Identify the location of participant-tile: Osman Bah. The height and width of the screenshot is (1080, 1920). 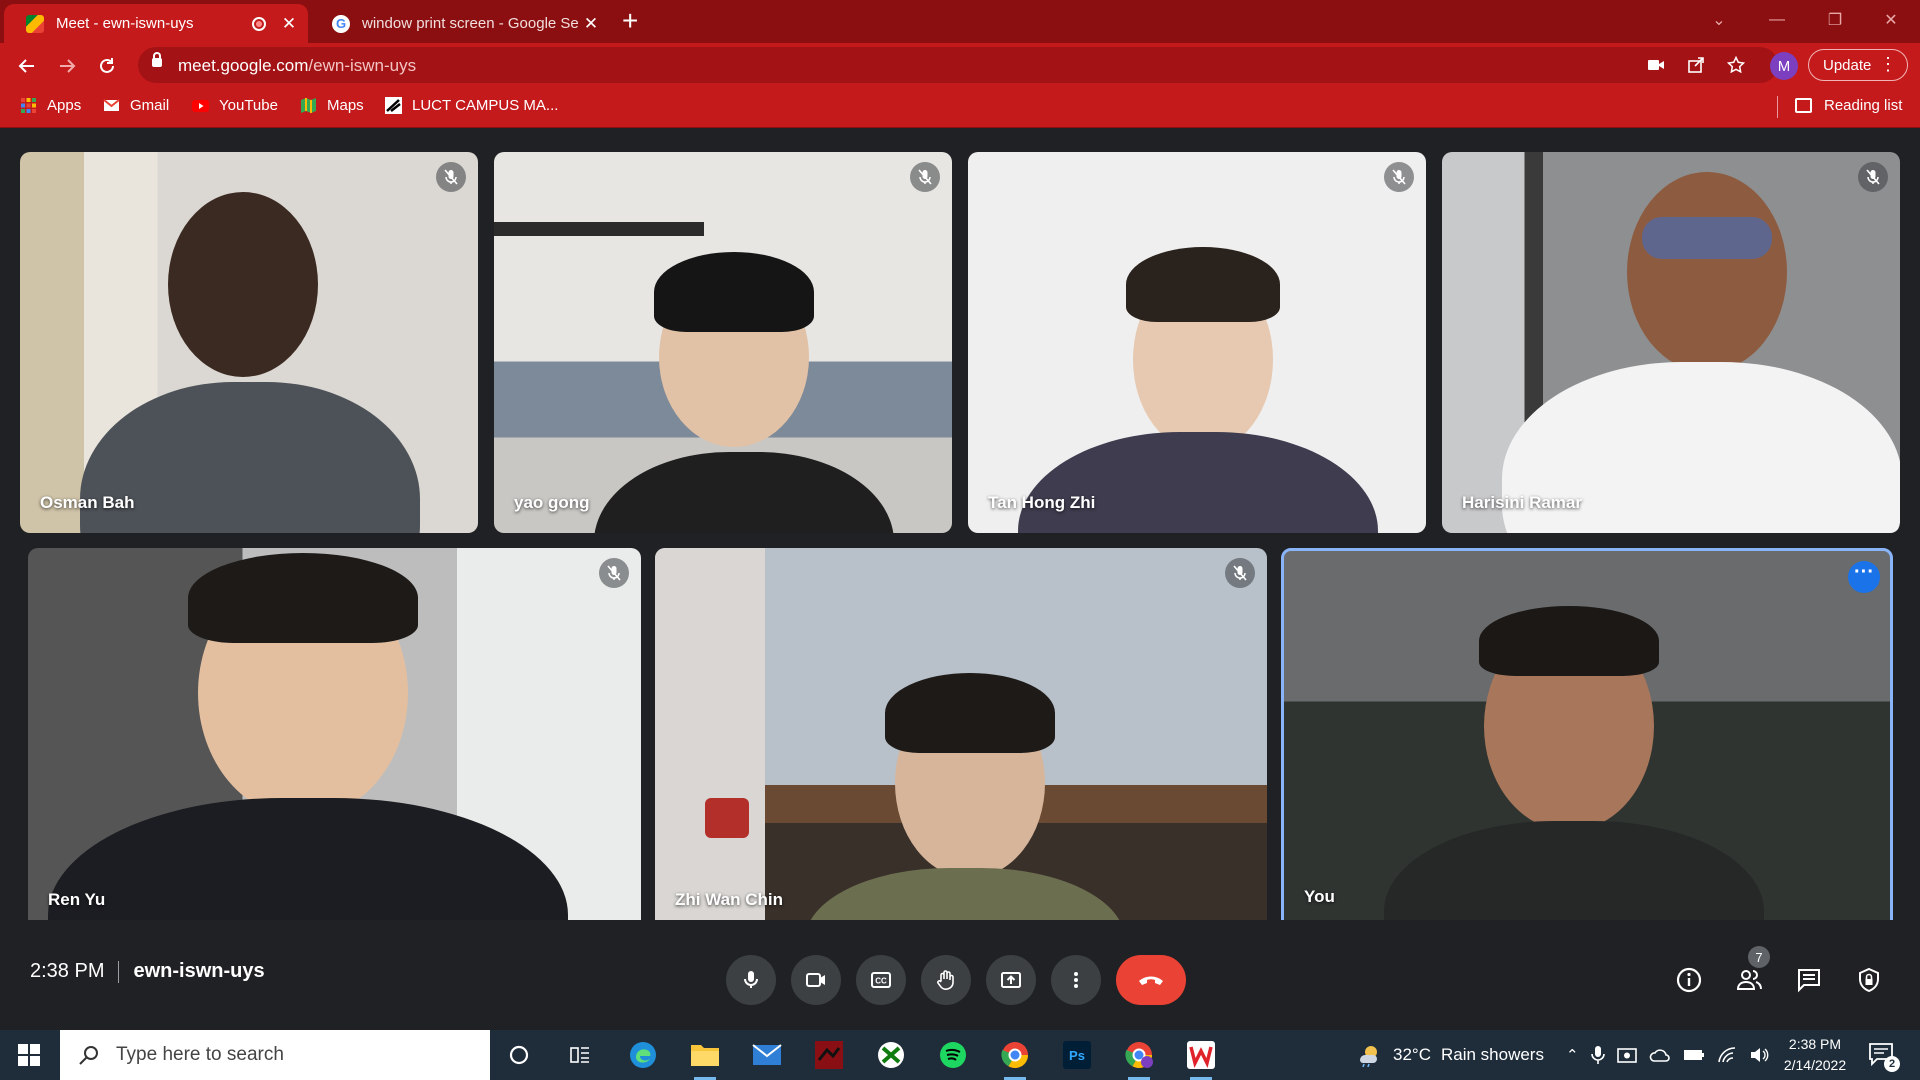
(249, 342).